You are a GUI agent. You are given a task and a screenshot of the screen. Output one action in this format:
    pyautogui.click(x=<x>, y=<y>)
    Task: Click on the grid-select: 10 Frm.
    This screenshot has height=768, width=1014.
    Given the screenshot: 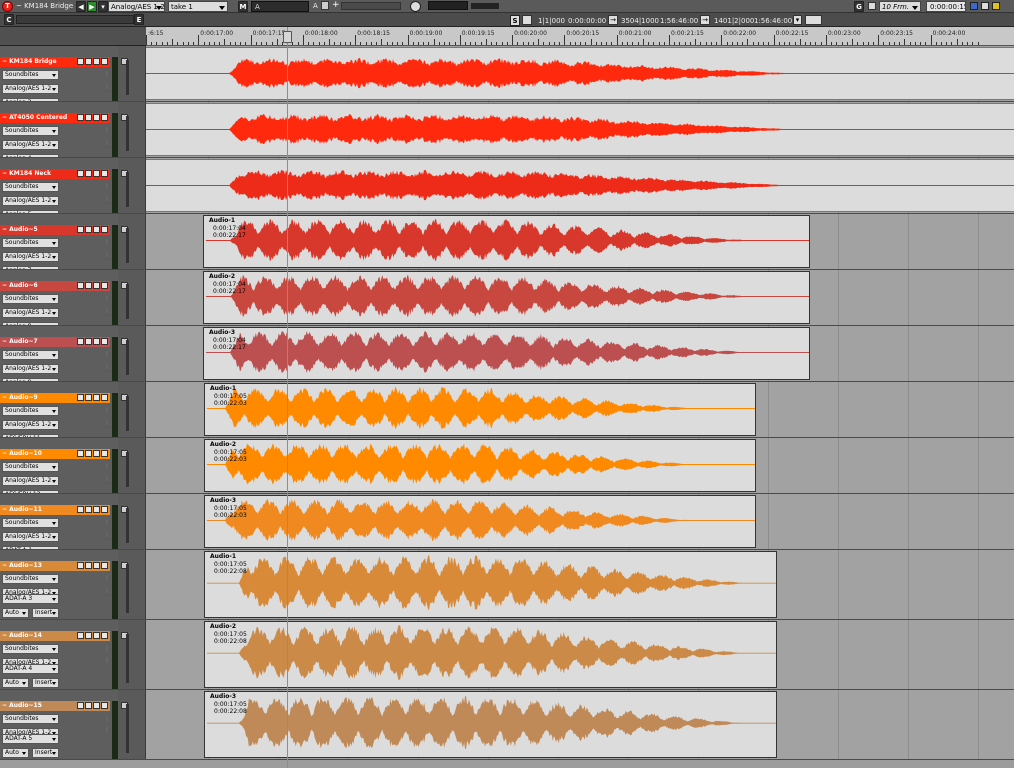 What is the action you would take?
    pyautogui.click(x=900, y=6)
    